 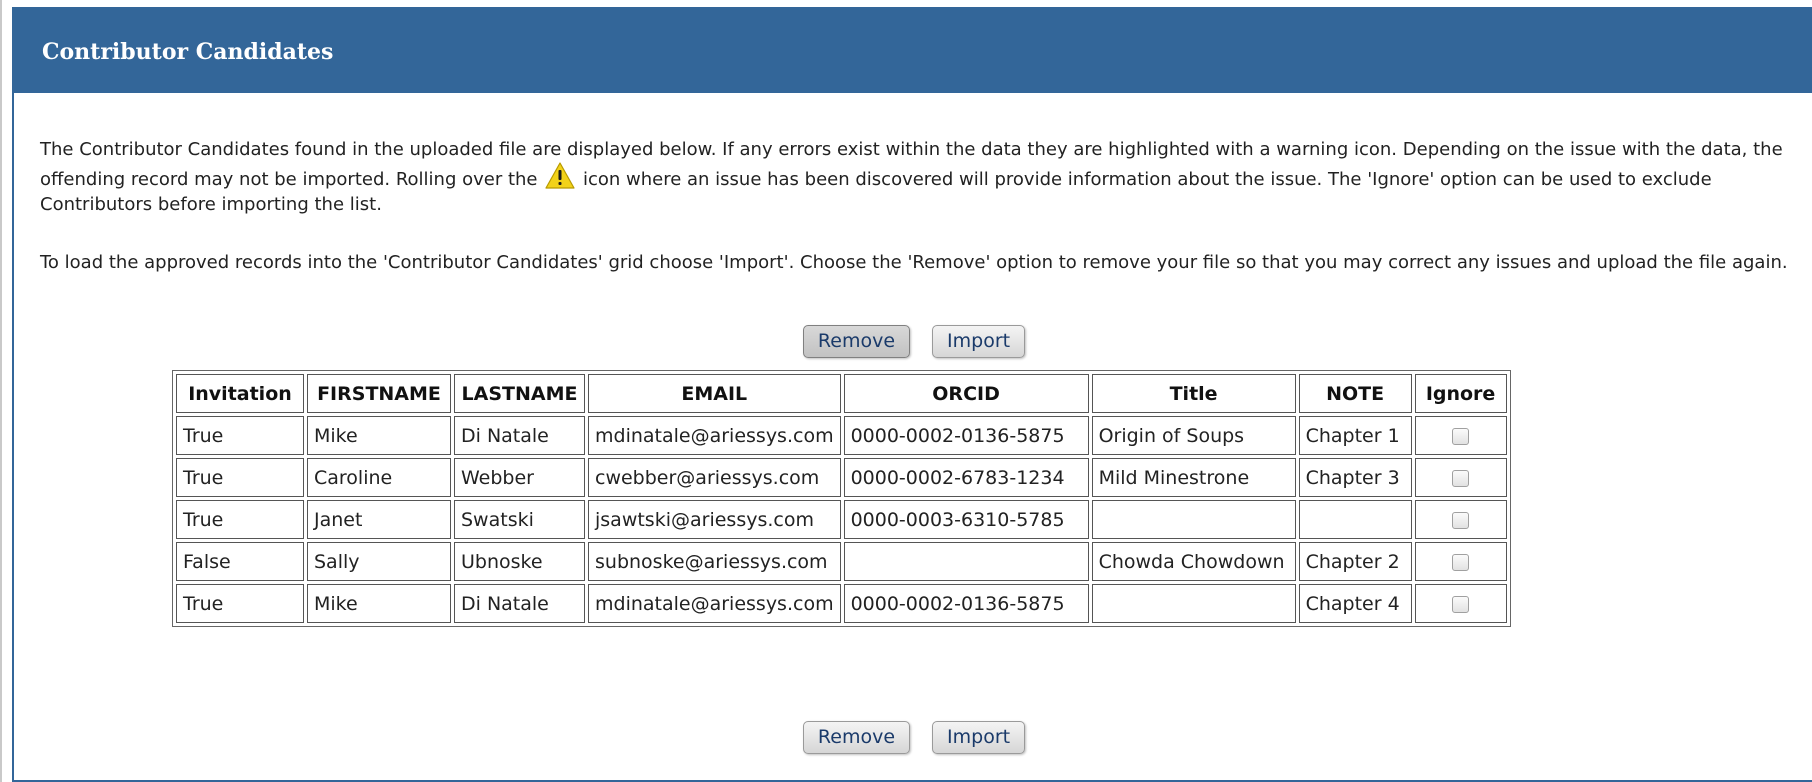 What do you see at coordinates (979, 737) in the screenshot?
I see `import-button-bottom: Import` at bounding box center [979, 737].